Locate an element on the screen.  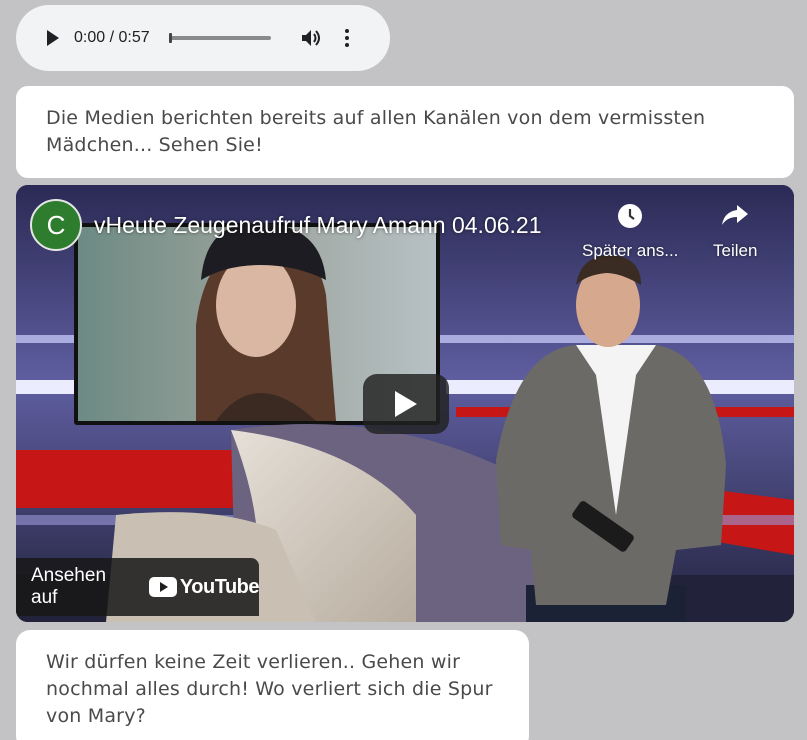
watch-on-youtube-link: Ansehen auf YouTube is located at coordinates (138, 587).